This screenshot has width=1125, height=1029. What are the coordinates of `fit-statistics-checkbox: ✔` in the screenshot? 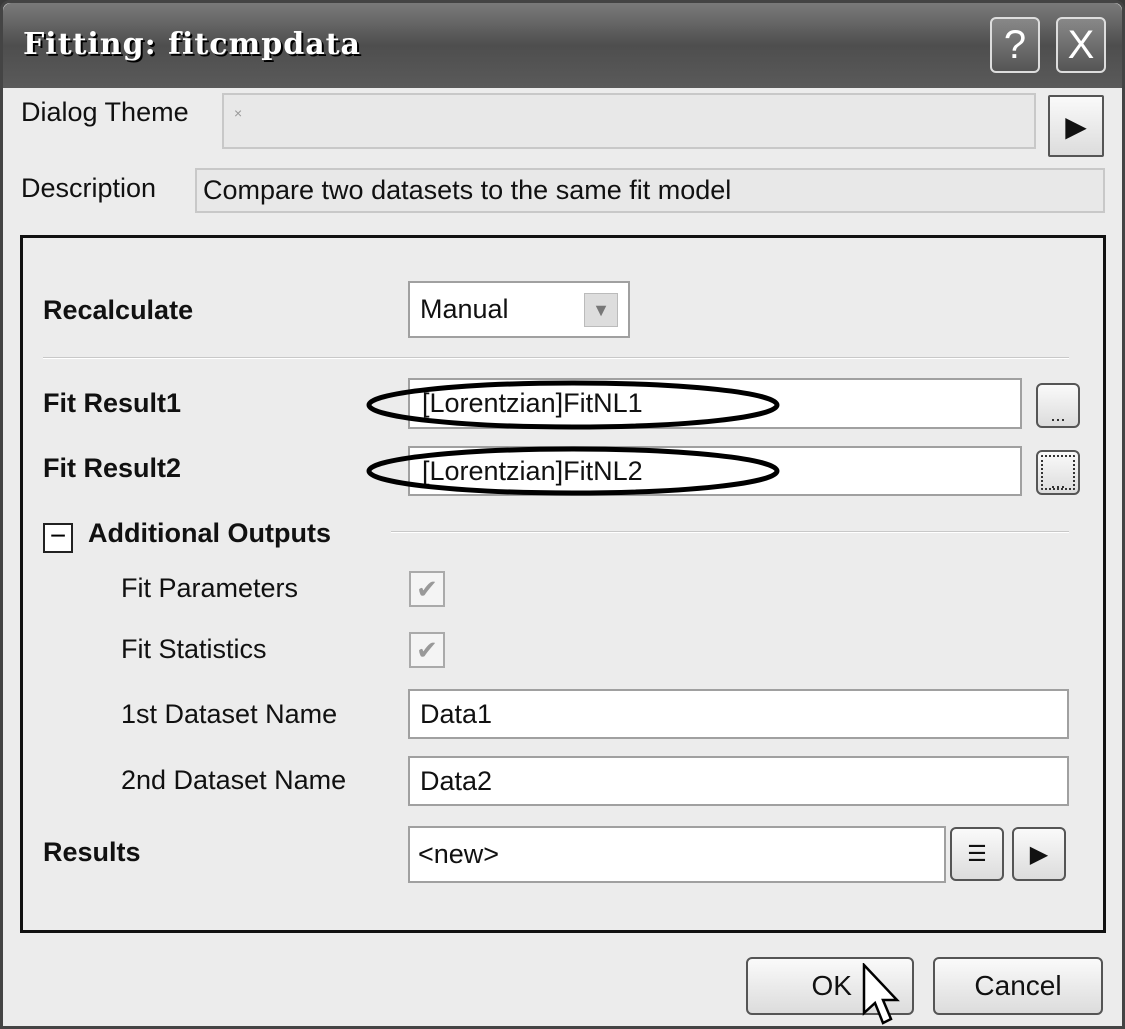 It's located at (427, 650).